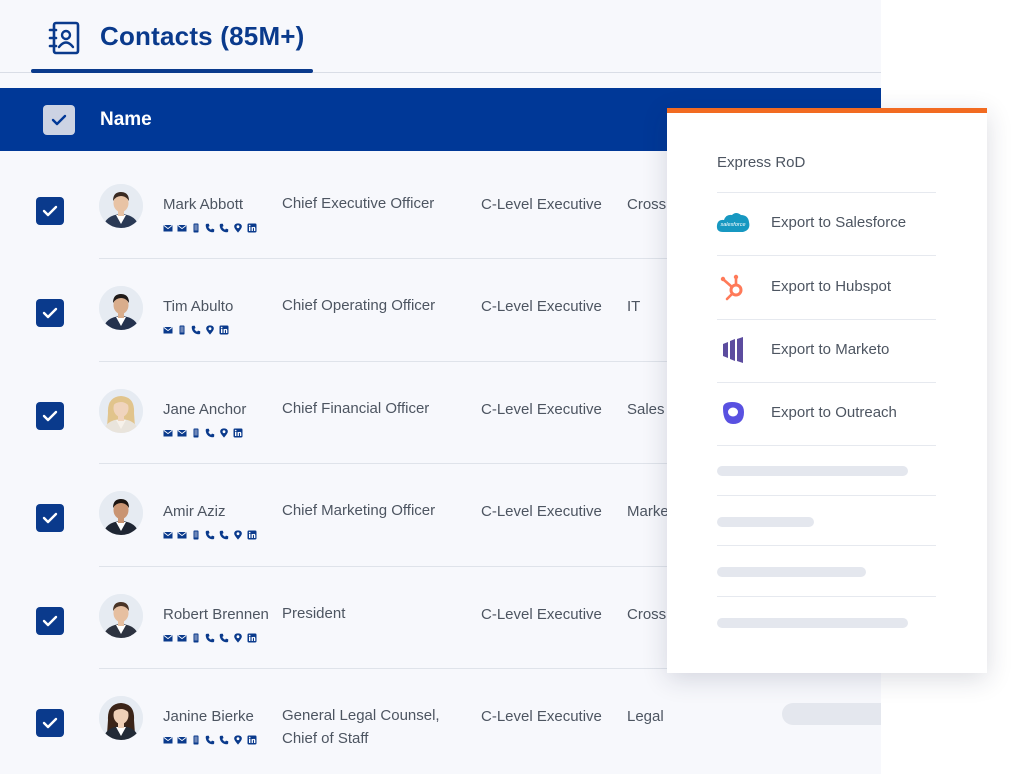  I want to click on export-marketo-label: Export to Marketo, so click(830, 349).